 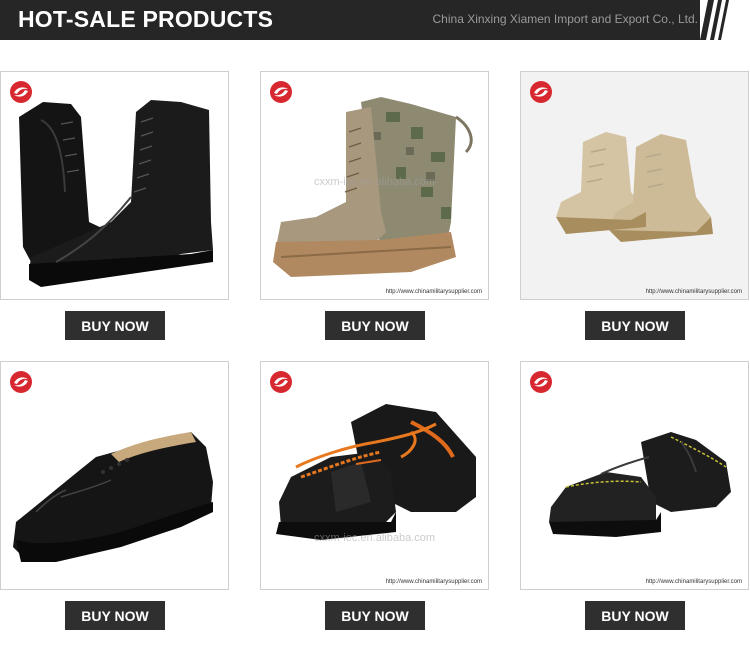 What do you see at coordinates (113, 497) in the screenshot?
I see `black-oxford-shoe-image` at bounding box center [113, 497].